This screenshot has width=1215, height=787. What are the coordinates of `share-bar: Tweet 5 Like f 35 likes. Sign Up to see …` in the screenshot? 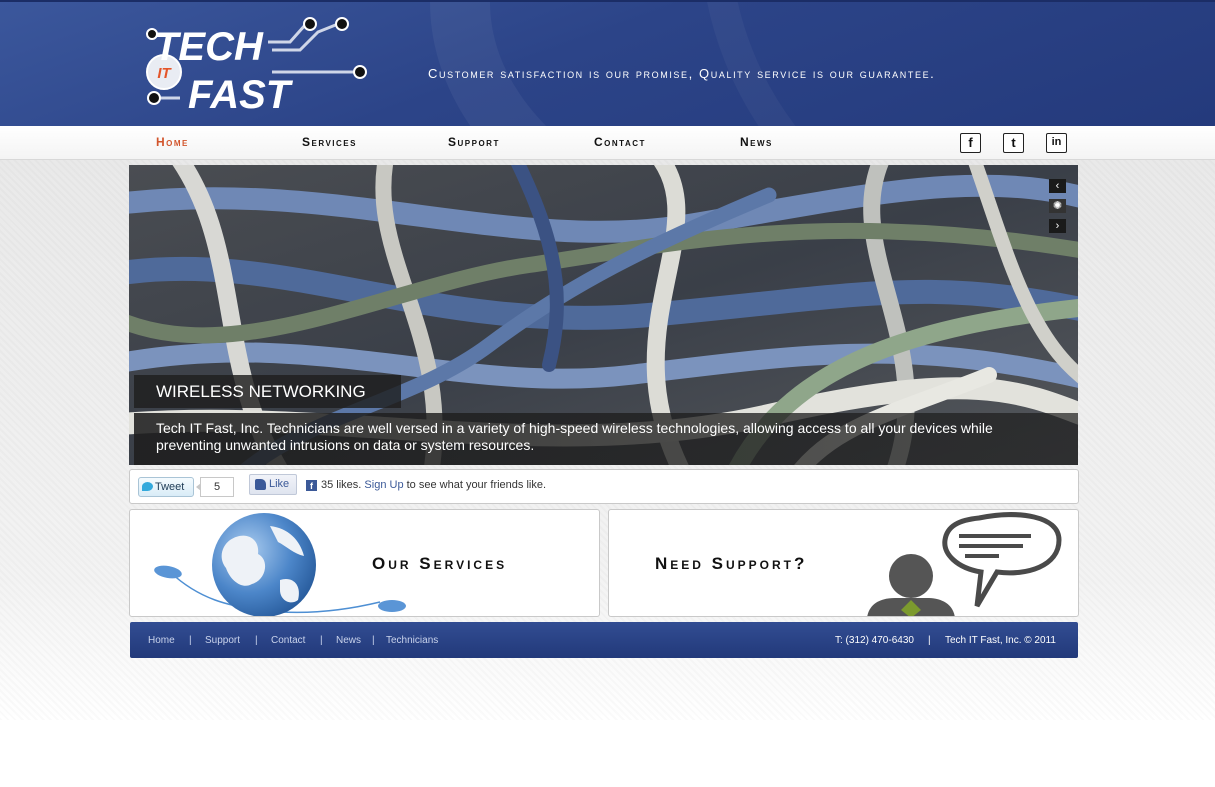 It's located at (604, 486).